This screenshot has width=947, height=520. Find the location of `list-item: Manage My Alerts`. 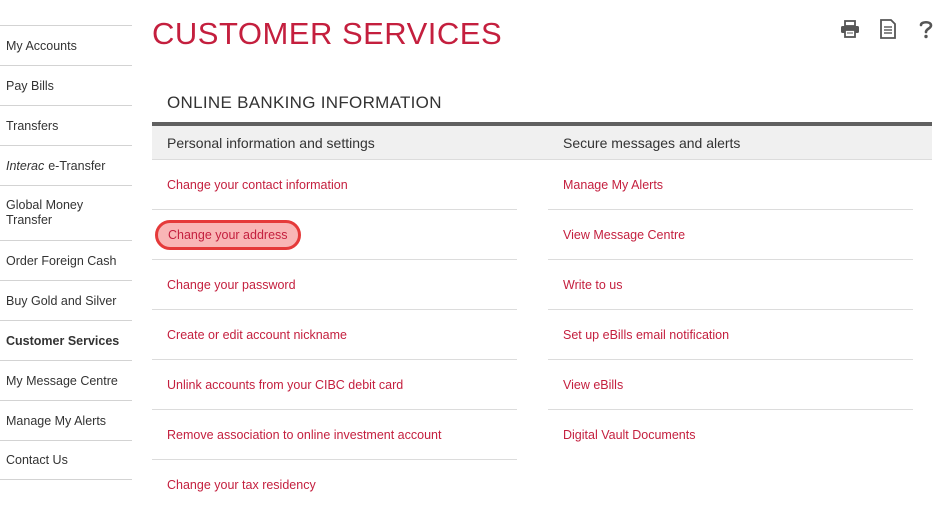

list-item: Manage My Alerts is located at coordinates (730, 185).